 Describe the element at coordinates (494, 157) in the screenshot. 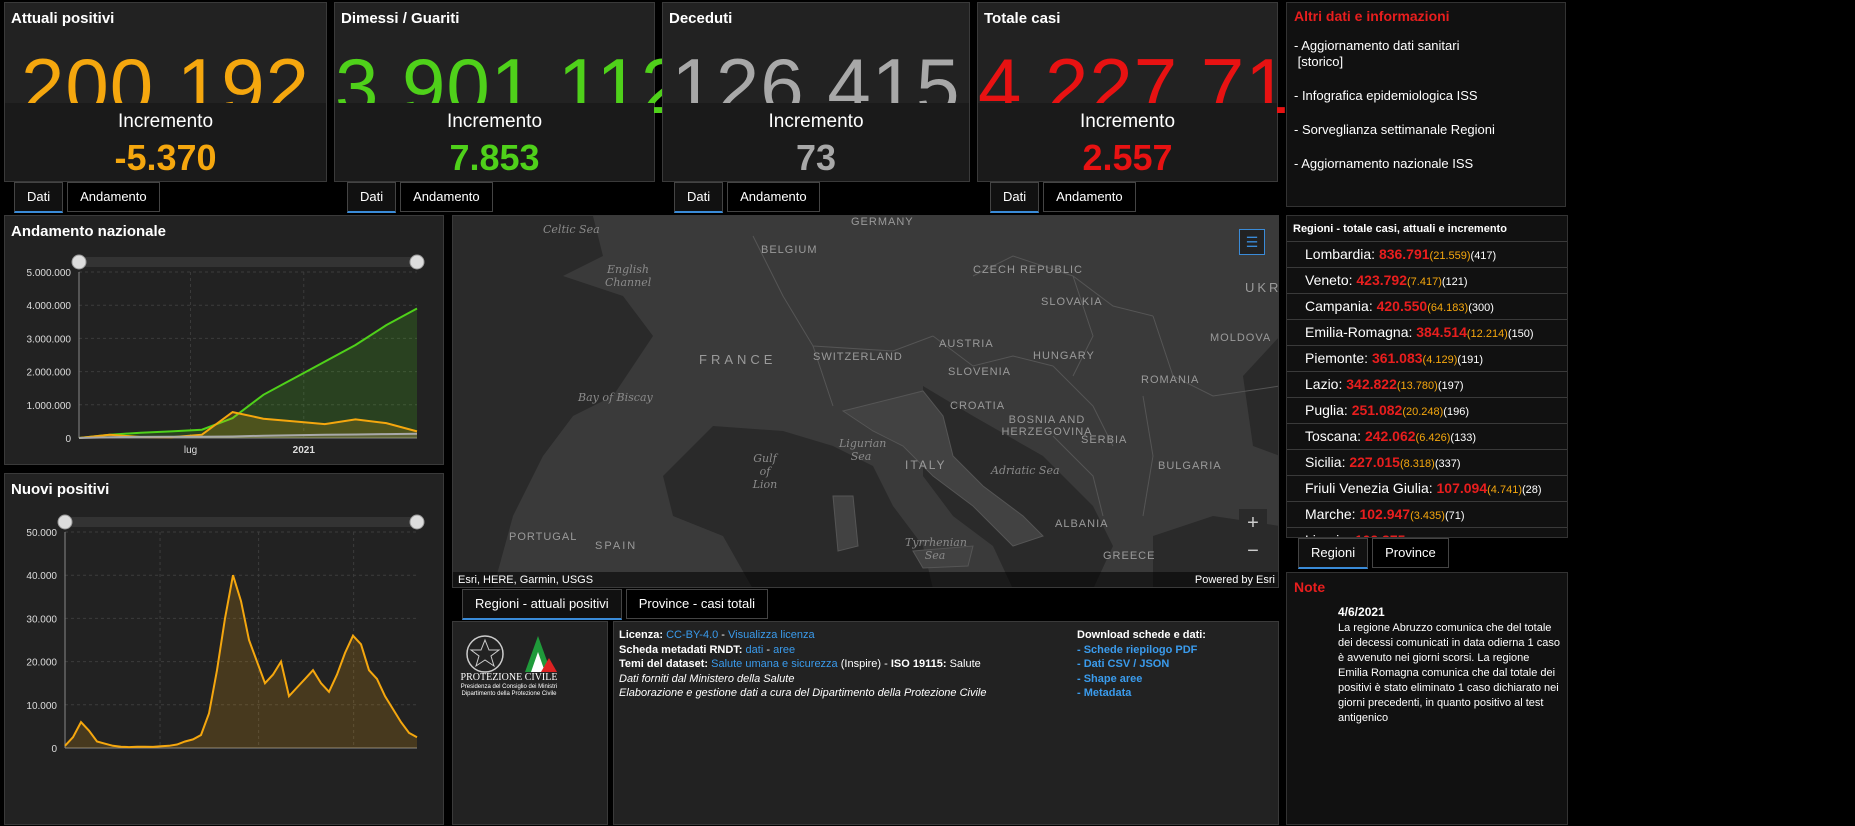

I see `increment-value: 7.853` at that location.